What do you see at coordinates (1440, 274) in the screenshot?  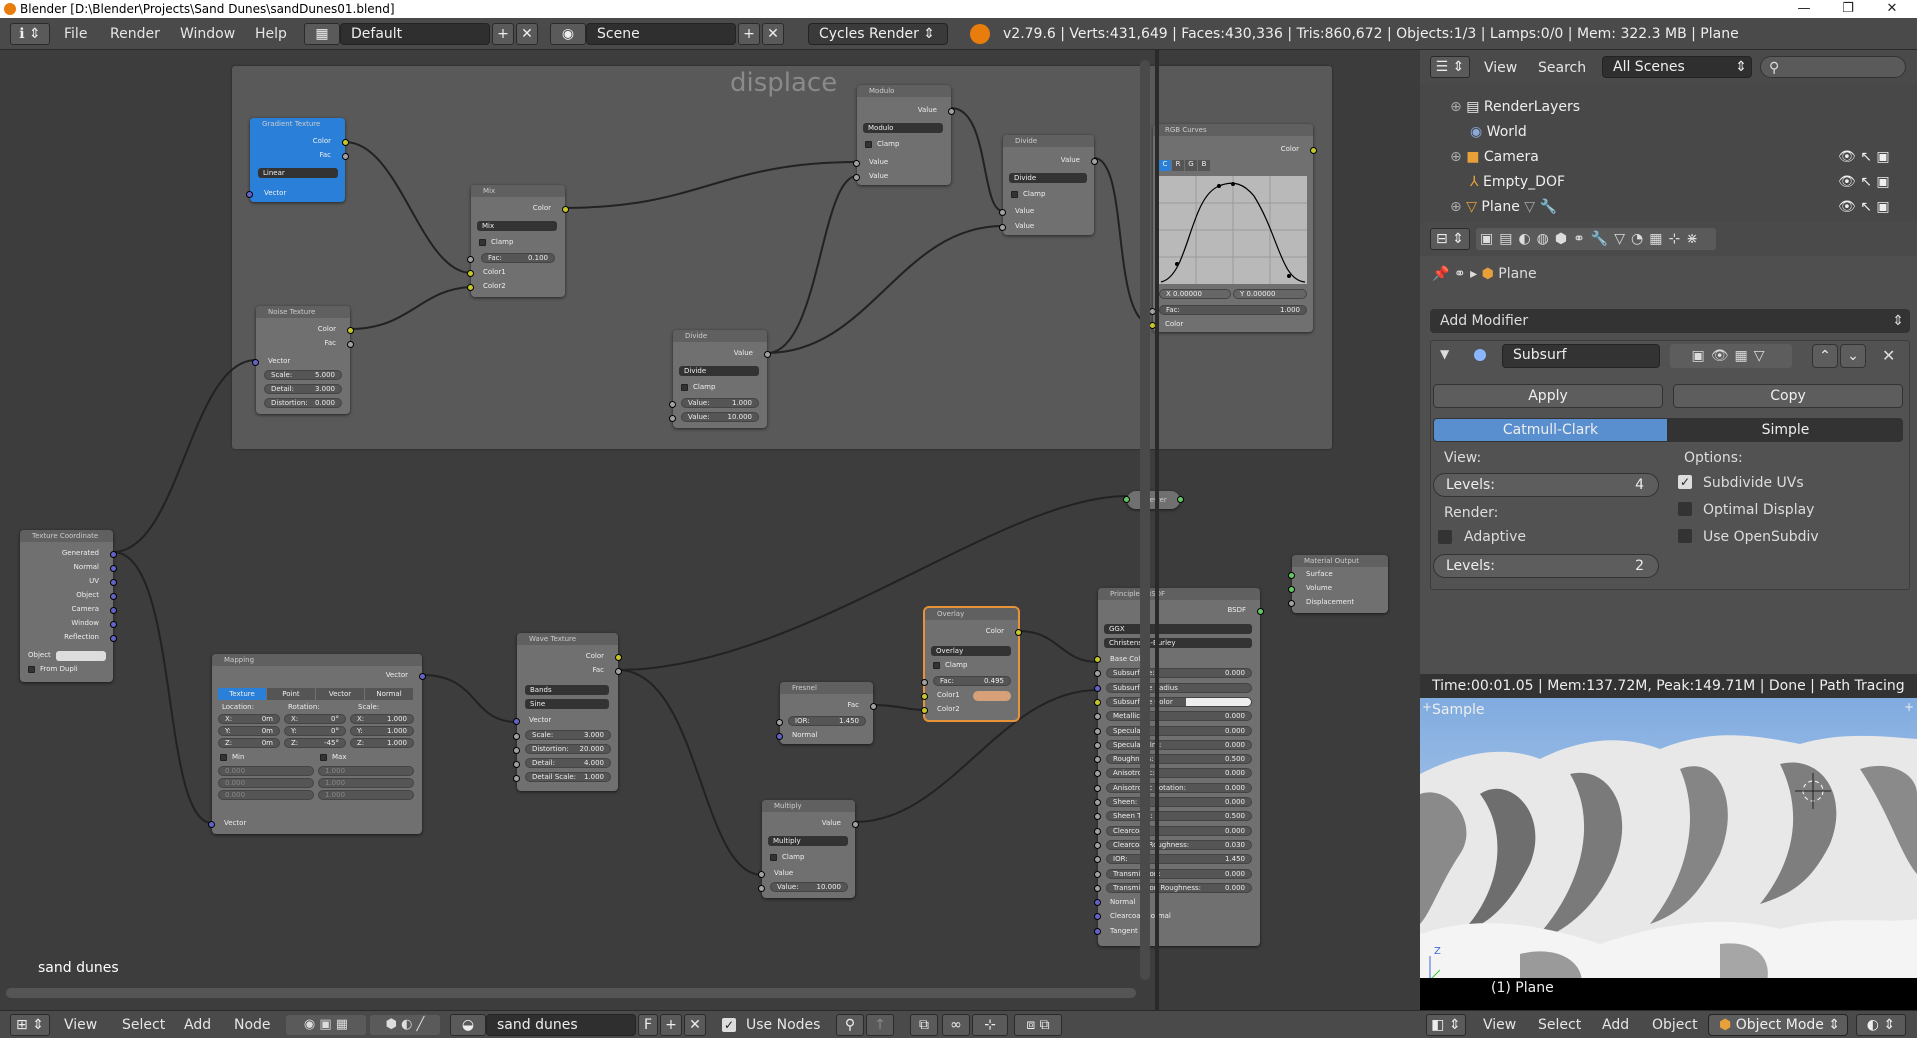 I see `pin-icon: 📌` at bounding box center [1440, 274].